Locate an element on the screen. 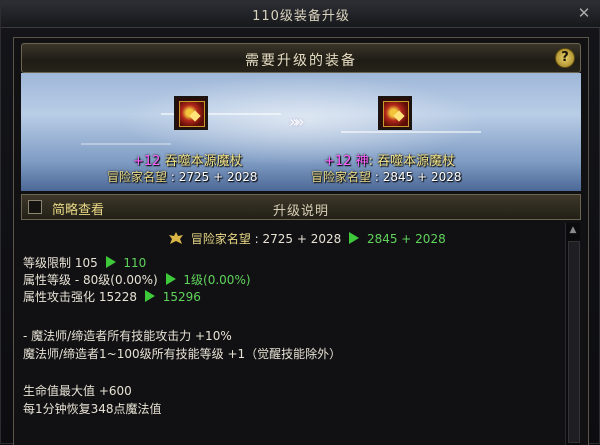  element-label: 属性等级 is located at coordinates (47, 280).